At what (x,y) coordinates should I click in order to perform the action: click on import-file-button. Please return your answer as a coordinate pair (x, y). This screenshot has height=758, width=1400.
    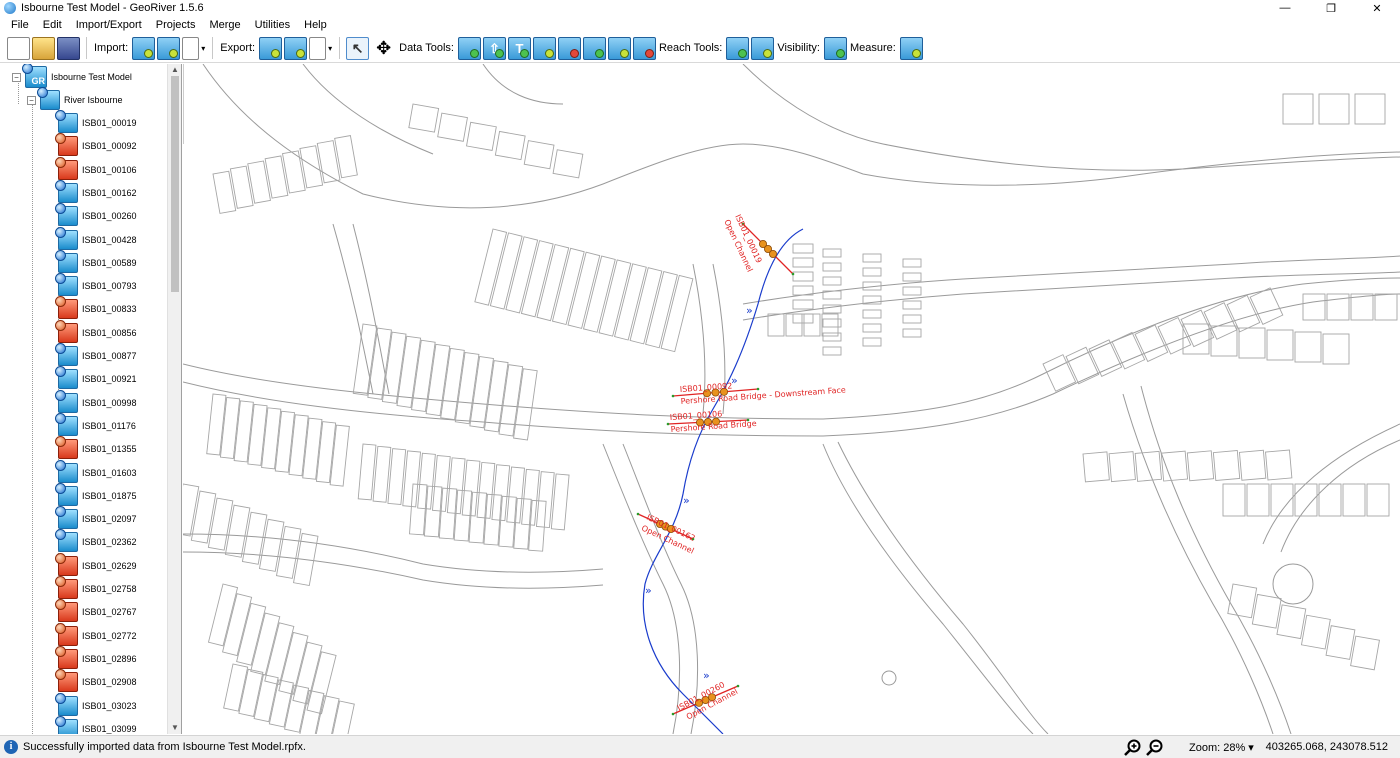
    Looking at the image, I should click on (191, 48).